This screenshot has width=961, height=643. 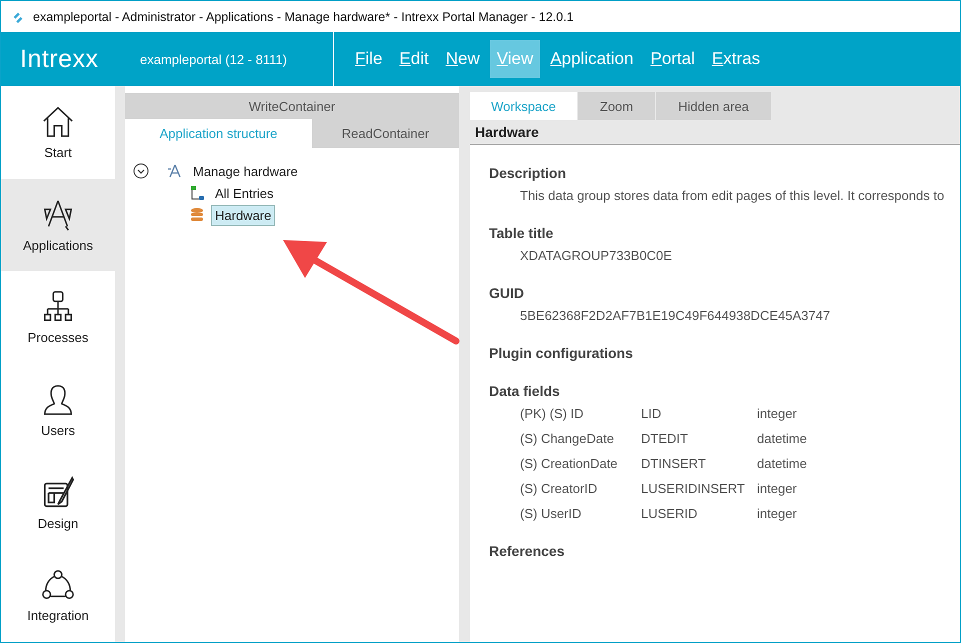 What do you see at coordinates (60, 59) in the screenshot?
I see `logo: Intrexx` at bounding box center [60, 59].